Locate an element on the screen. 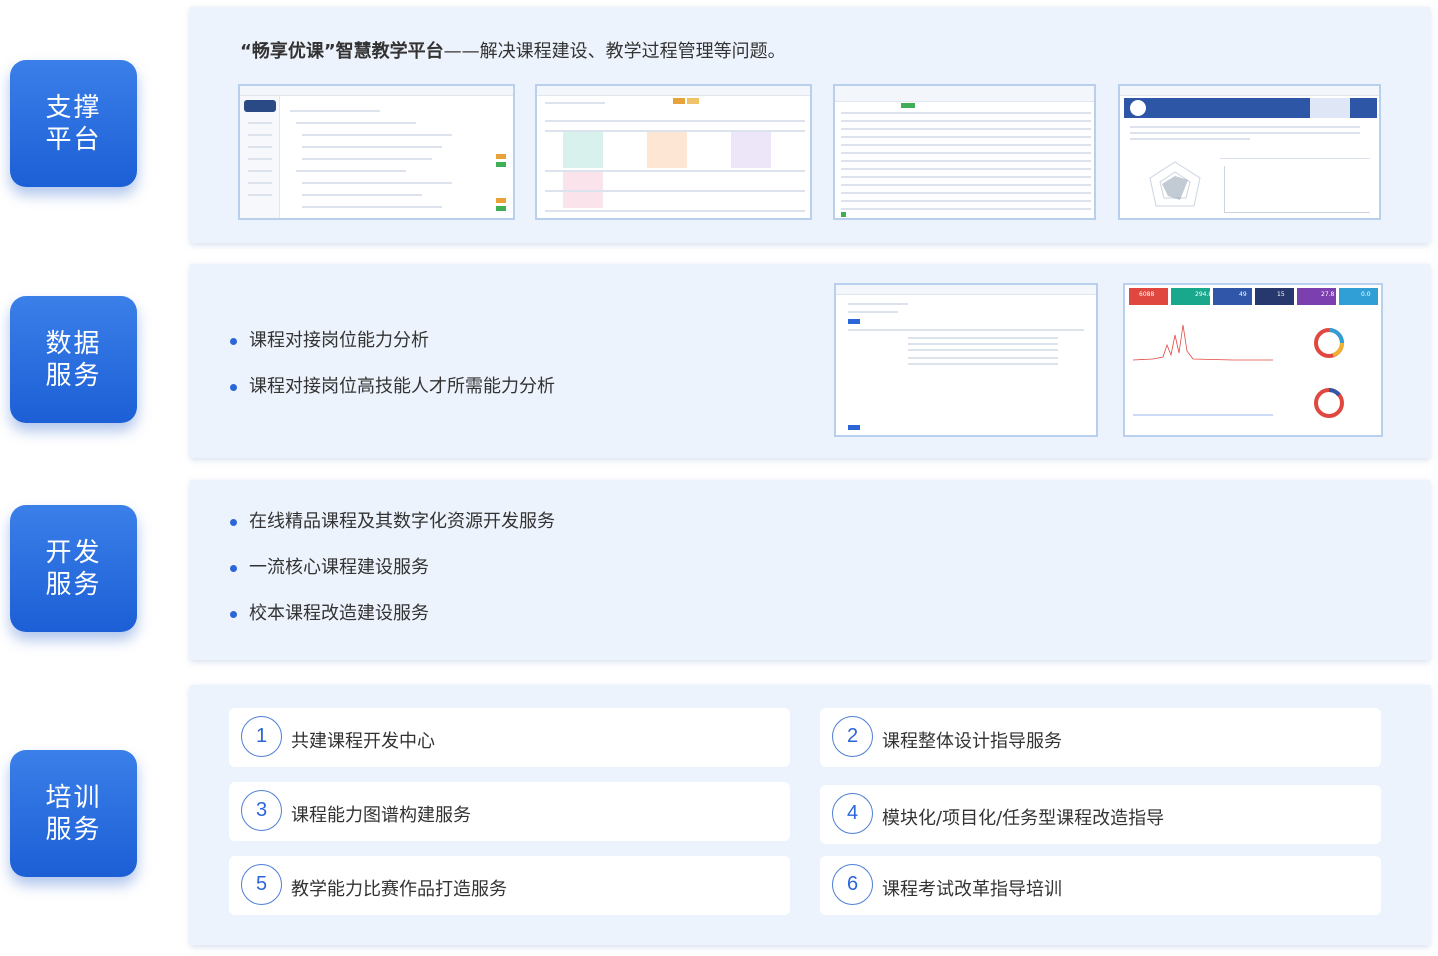 Image resolution: width=1438 pixels, height=956 pixels. list-item: 课程对接岗位高技能人才所需能力分析 is located at coordinates (392, 399).